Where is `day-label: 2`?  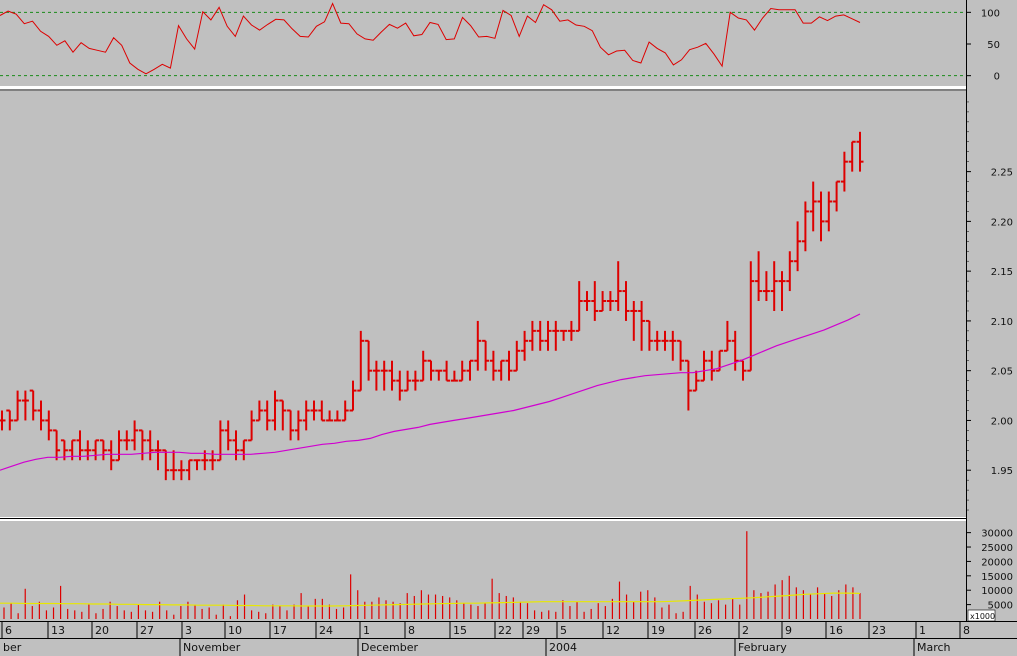 day-label: 2 is located at coordinates (745, 630).